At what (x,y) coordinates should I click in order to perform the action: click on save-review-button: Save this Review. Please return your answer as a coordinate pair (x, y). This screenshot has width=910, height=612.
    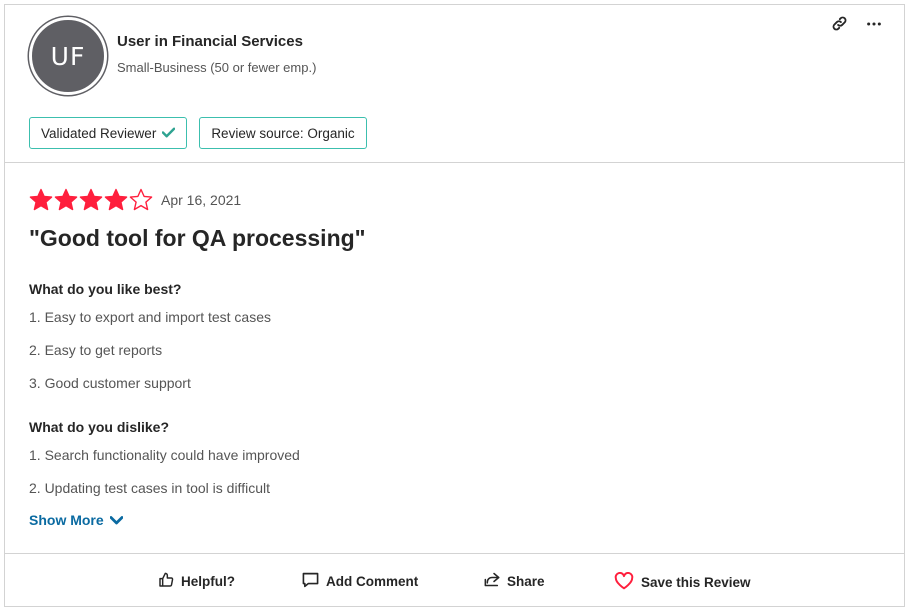
    Looking at the image, I should click on (682, 582).